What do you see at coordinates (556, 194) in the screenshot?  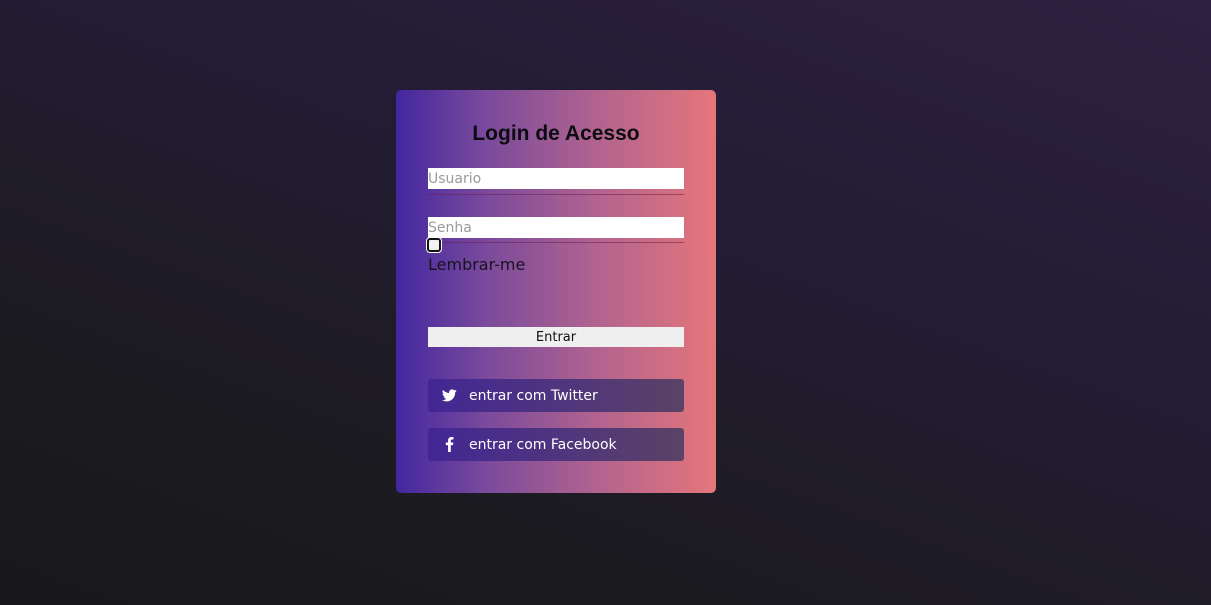 I see `username-underline` at bounding box center [556, 194].